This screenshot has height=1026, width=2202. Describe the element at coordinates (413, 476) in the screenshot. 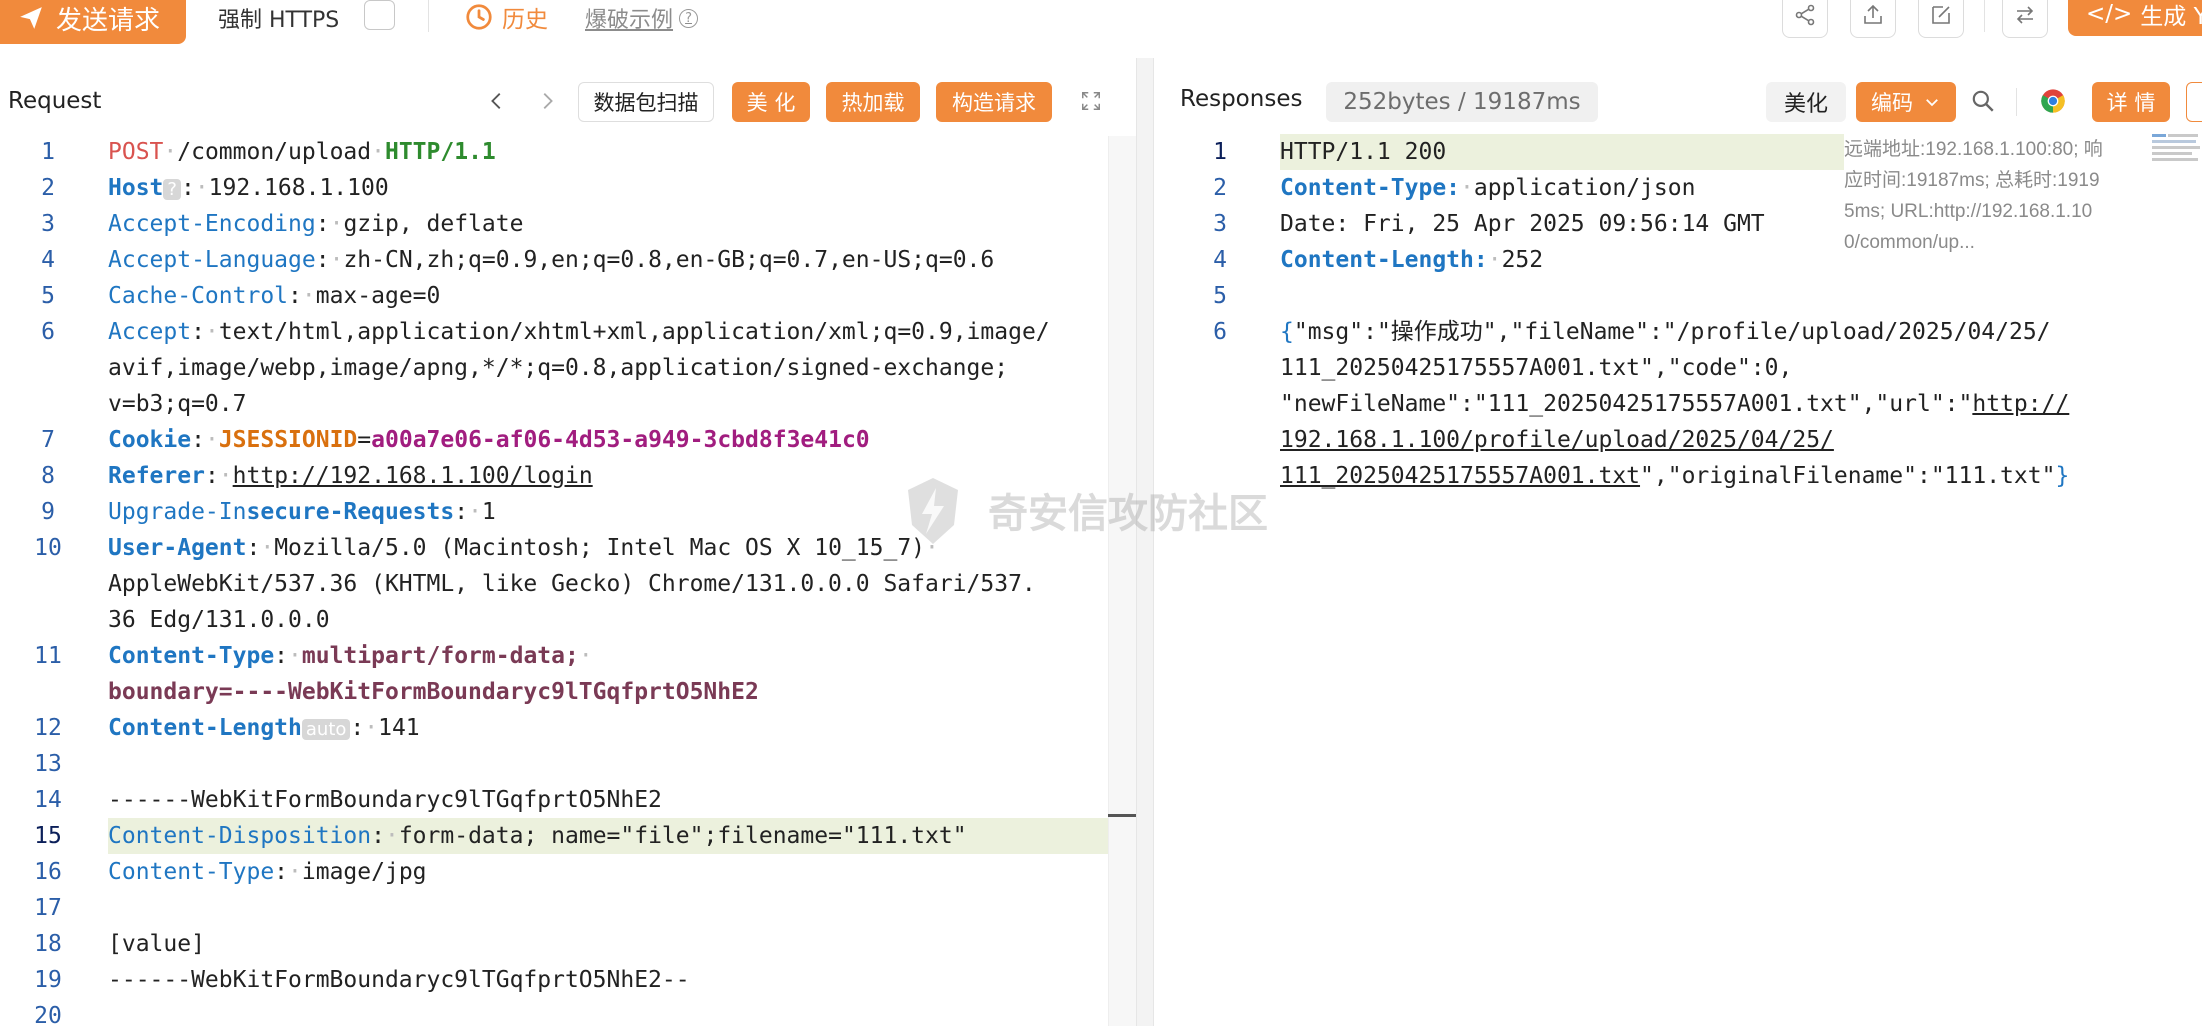

I see `referer-link: http://192.168.1.100/login` at that location.